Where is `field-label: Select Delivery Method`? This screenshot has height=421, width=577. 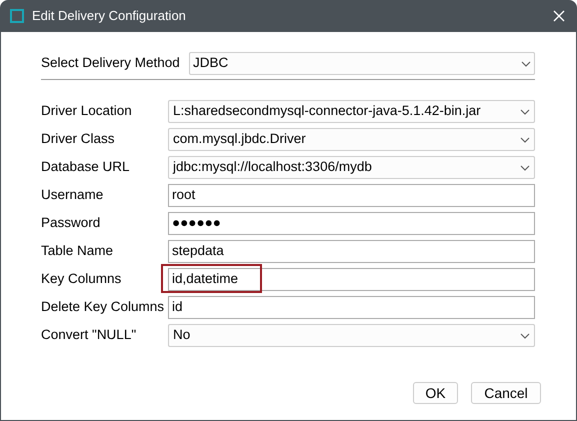 field-label: Select Delivery Method is located at coordinates (111, 63).